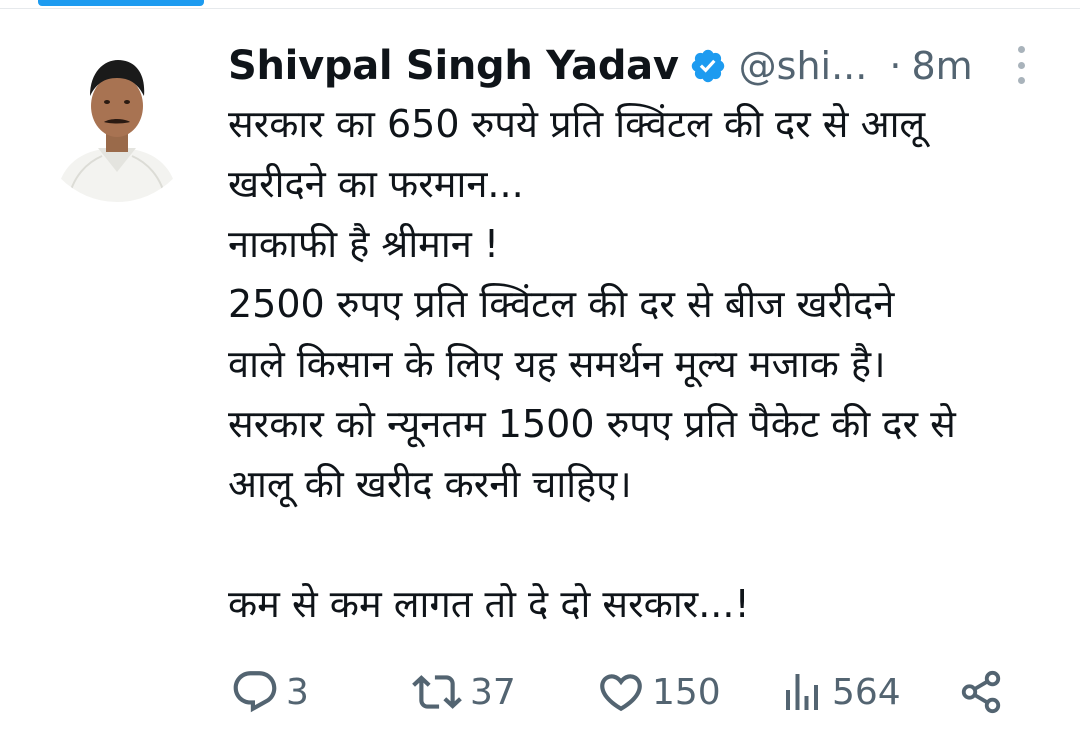 This screenshot has height=736, width=1080. Describe the element at coordinates (297, 692) in the screenshot. I see `reply-count: 3` at that location.